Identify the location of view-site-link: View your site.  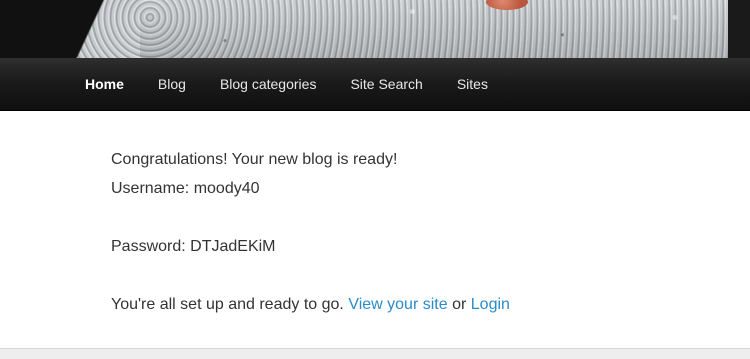
(397, 304).